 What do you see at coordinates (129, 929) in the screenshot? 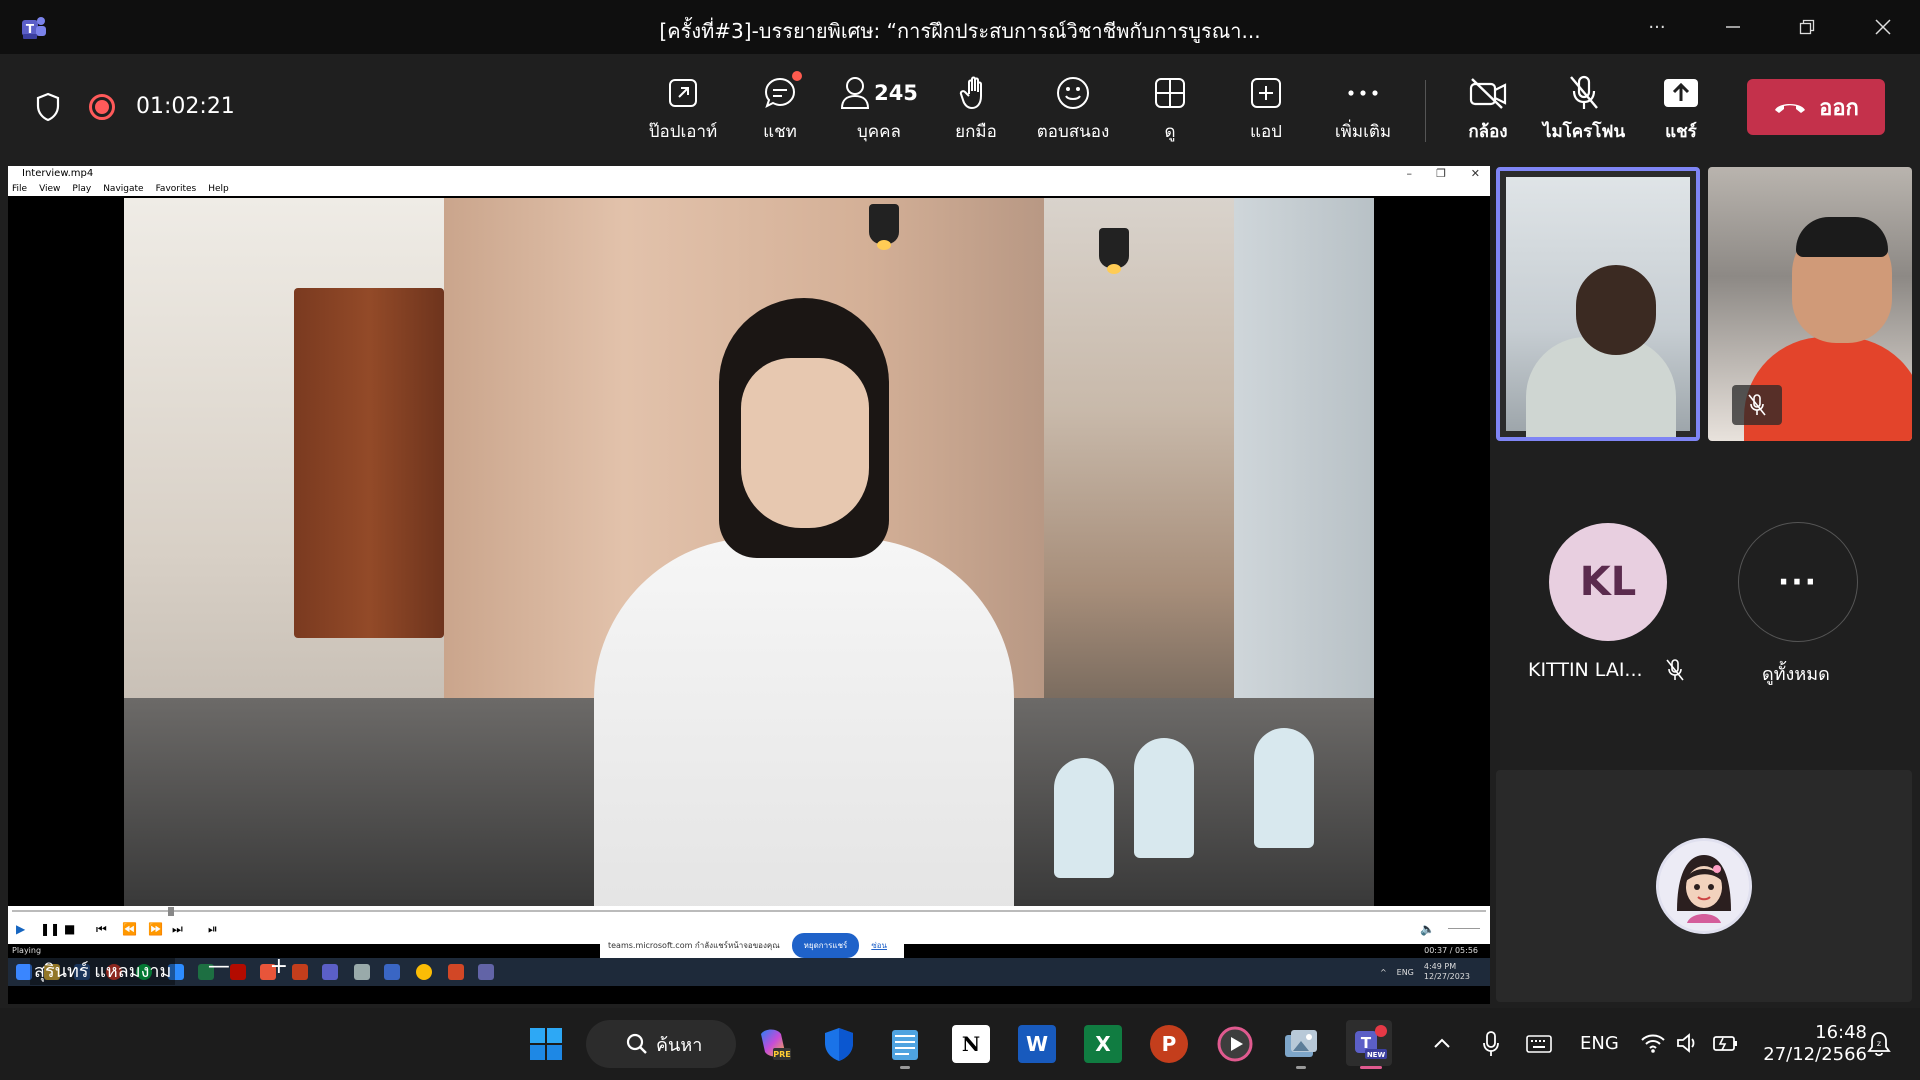
I see `rewind-icon: ⏪` at bounding box center [129, 929].